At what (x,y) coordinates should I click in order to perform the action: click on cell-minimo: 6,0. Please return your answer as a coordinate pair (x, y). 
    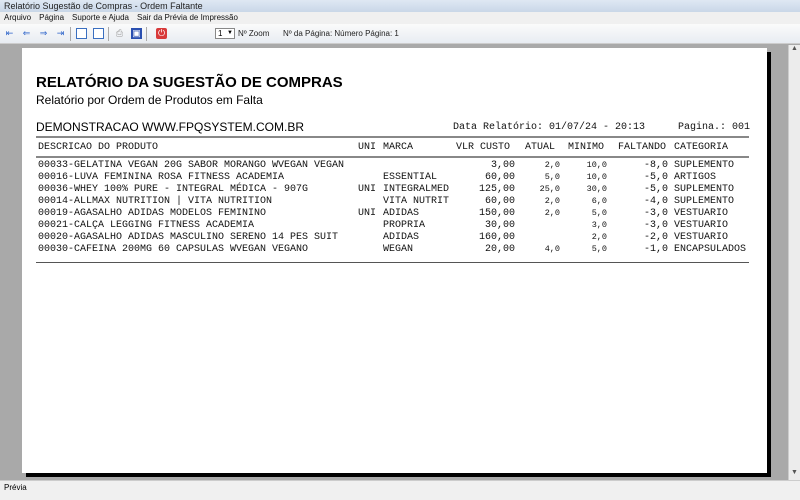
    Looking at the image, I should click on (599, 201).